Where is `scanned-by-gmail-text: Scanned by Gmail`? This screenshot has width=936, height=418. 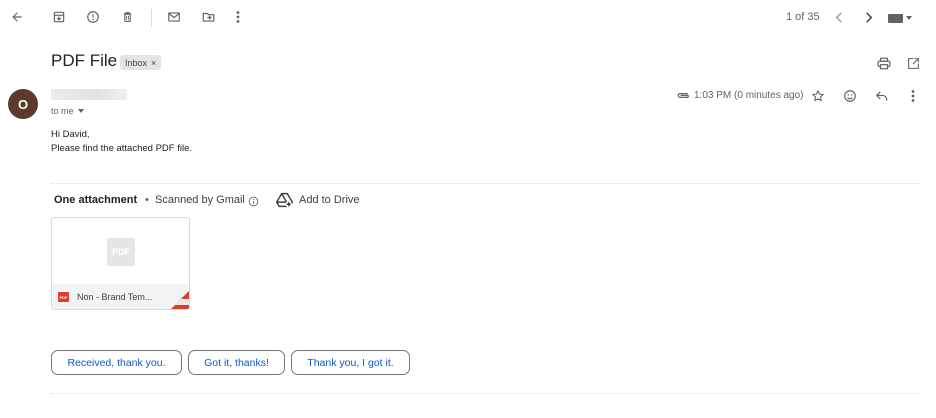
scanned-by-gmail-text: Scanned by Gmail is located at coordinates (200, 200).